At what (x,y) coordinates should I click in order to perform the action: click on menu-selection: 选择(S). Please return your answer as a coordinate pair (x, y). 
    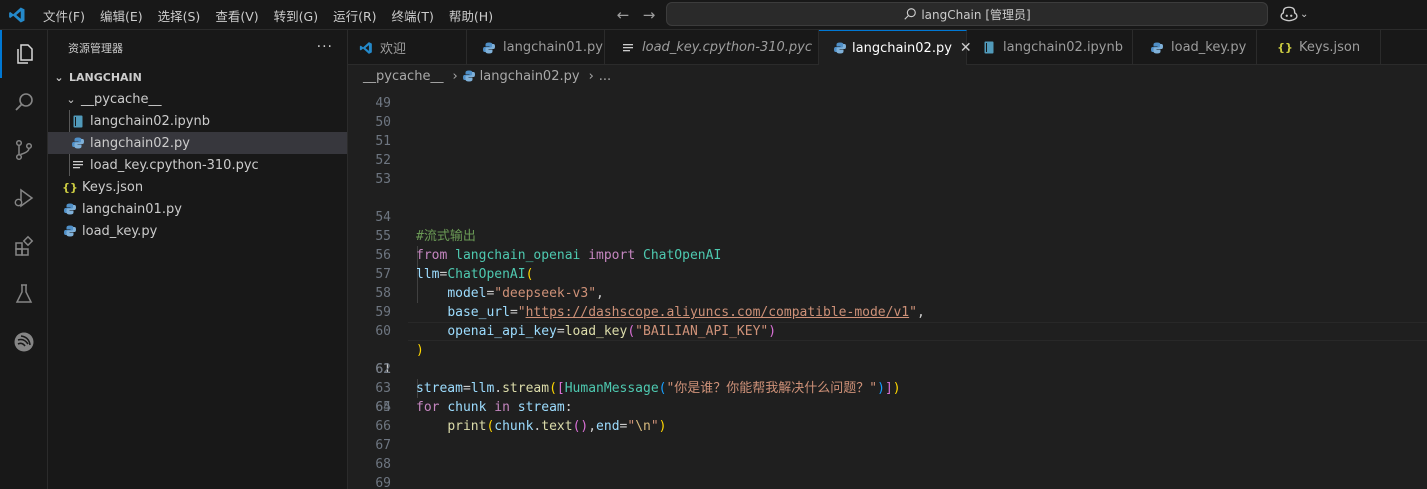
    Looking at the image, I should click on (179, 15).